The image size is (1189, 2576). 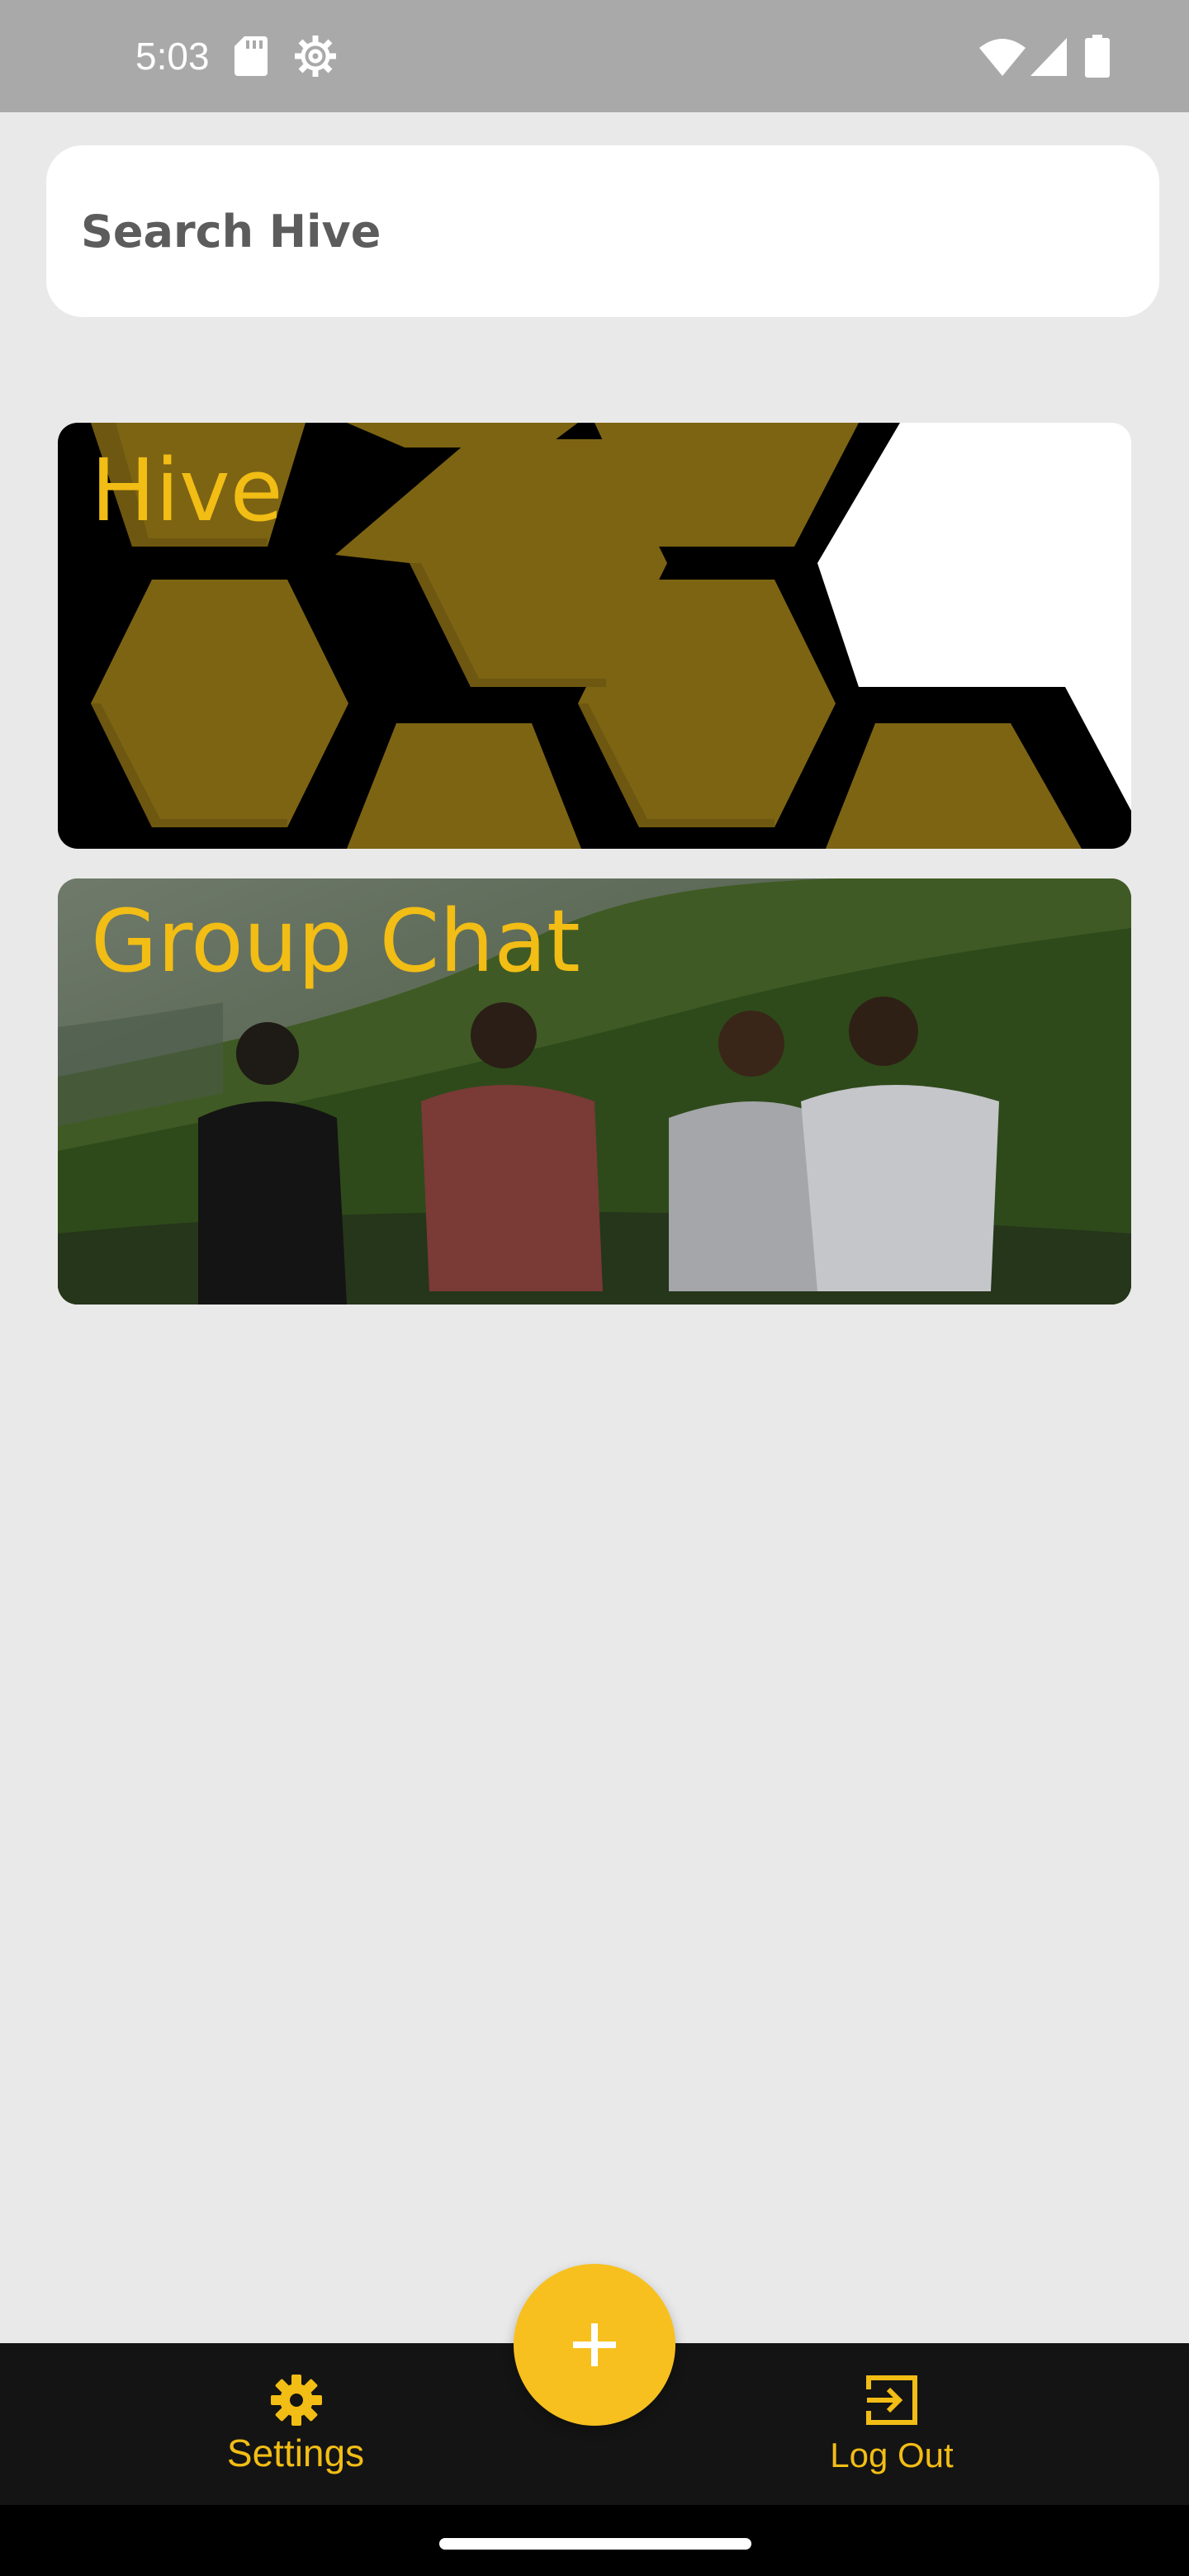 What do you see at coordinates (892, 2455) in the screenshot?
I see `logout-nav-label: Log Out` at bounding box center [892, 2455].